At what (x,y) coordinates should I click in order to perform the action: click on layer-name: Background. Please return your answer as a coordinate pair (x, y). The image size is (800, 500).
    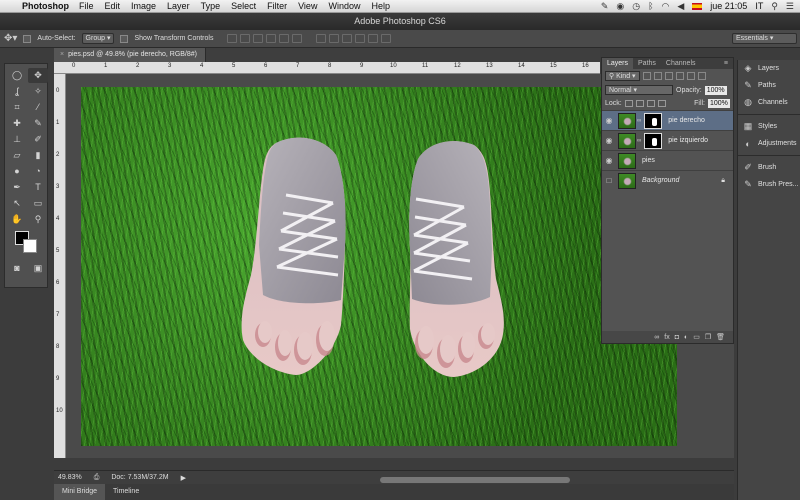
    Looking at the image, I should click on (660, 180).